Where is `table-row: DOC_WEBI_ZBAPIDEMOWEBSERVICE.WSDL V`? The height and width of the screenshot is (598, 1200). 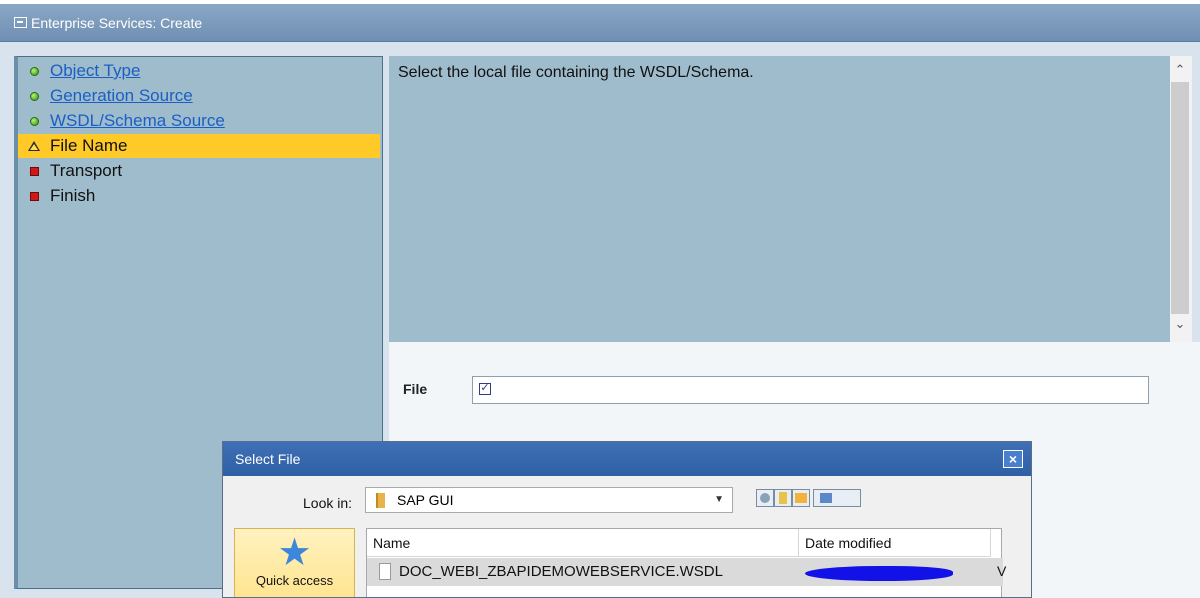 table-row: DOC_WEBI_ZBAPIDEMOWEBSERVICE.WSDL V is located at coordinates (687, 572).